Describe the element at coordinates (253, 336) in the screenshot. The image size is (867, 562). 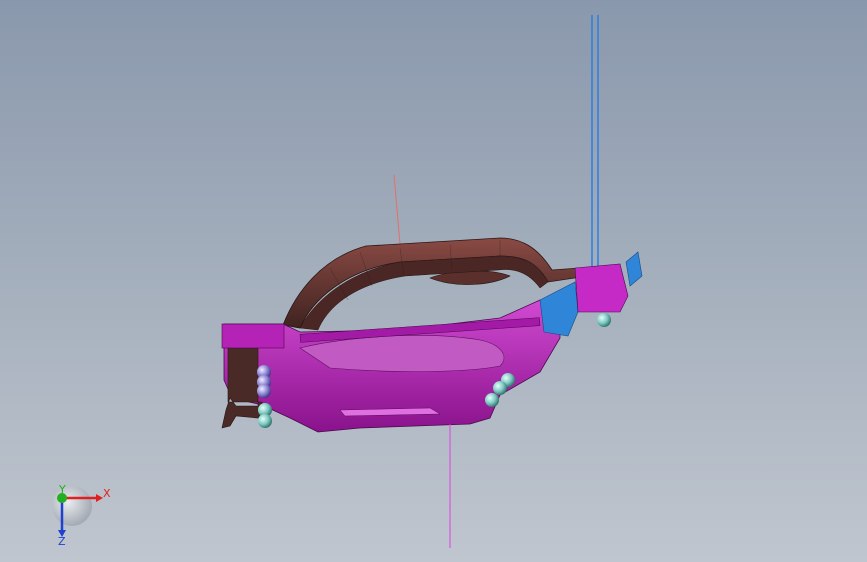
I see `left-plate` at that location.